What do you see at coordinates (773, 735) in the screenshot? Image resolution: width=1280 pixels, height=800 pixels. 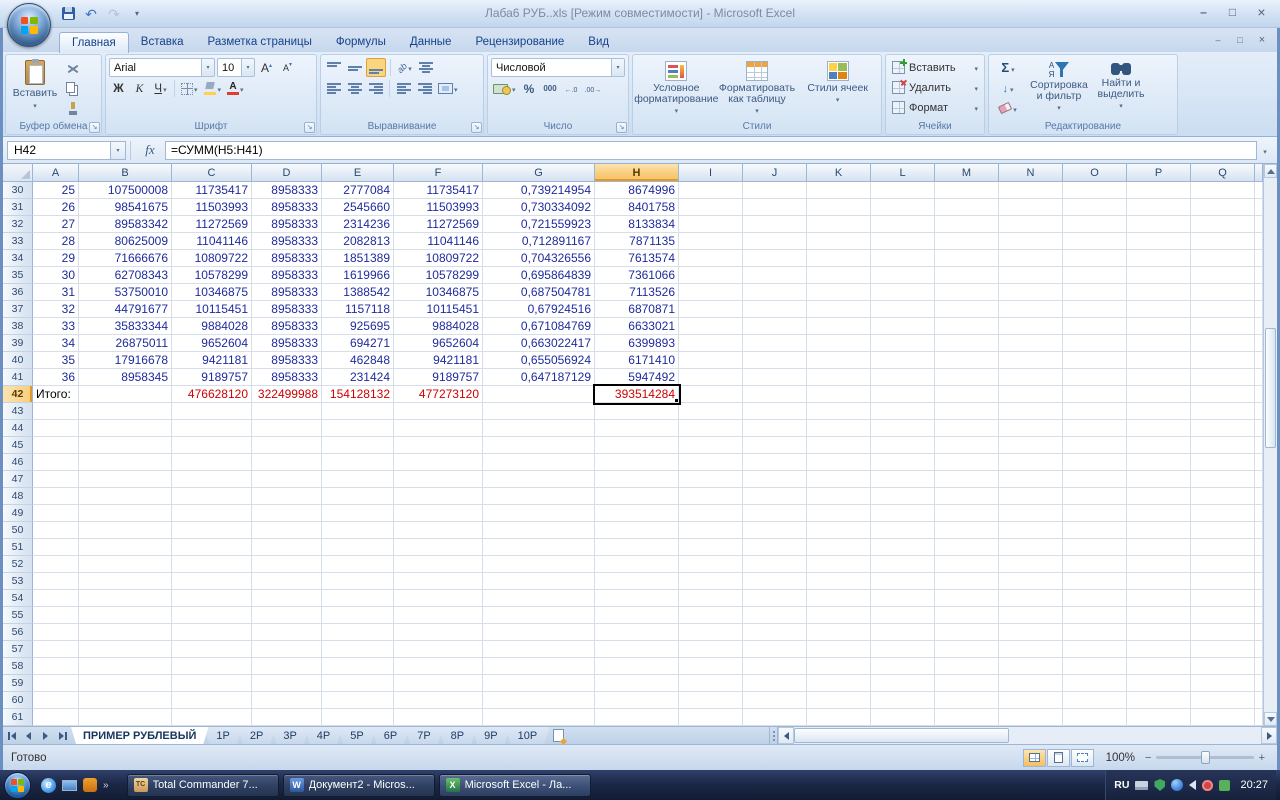 I see `tab-splitter` at bounding box center [773, 735].